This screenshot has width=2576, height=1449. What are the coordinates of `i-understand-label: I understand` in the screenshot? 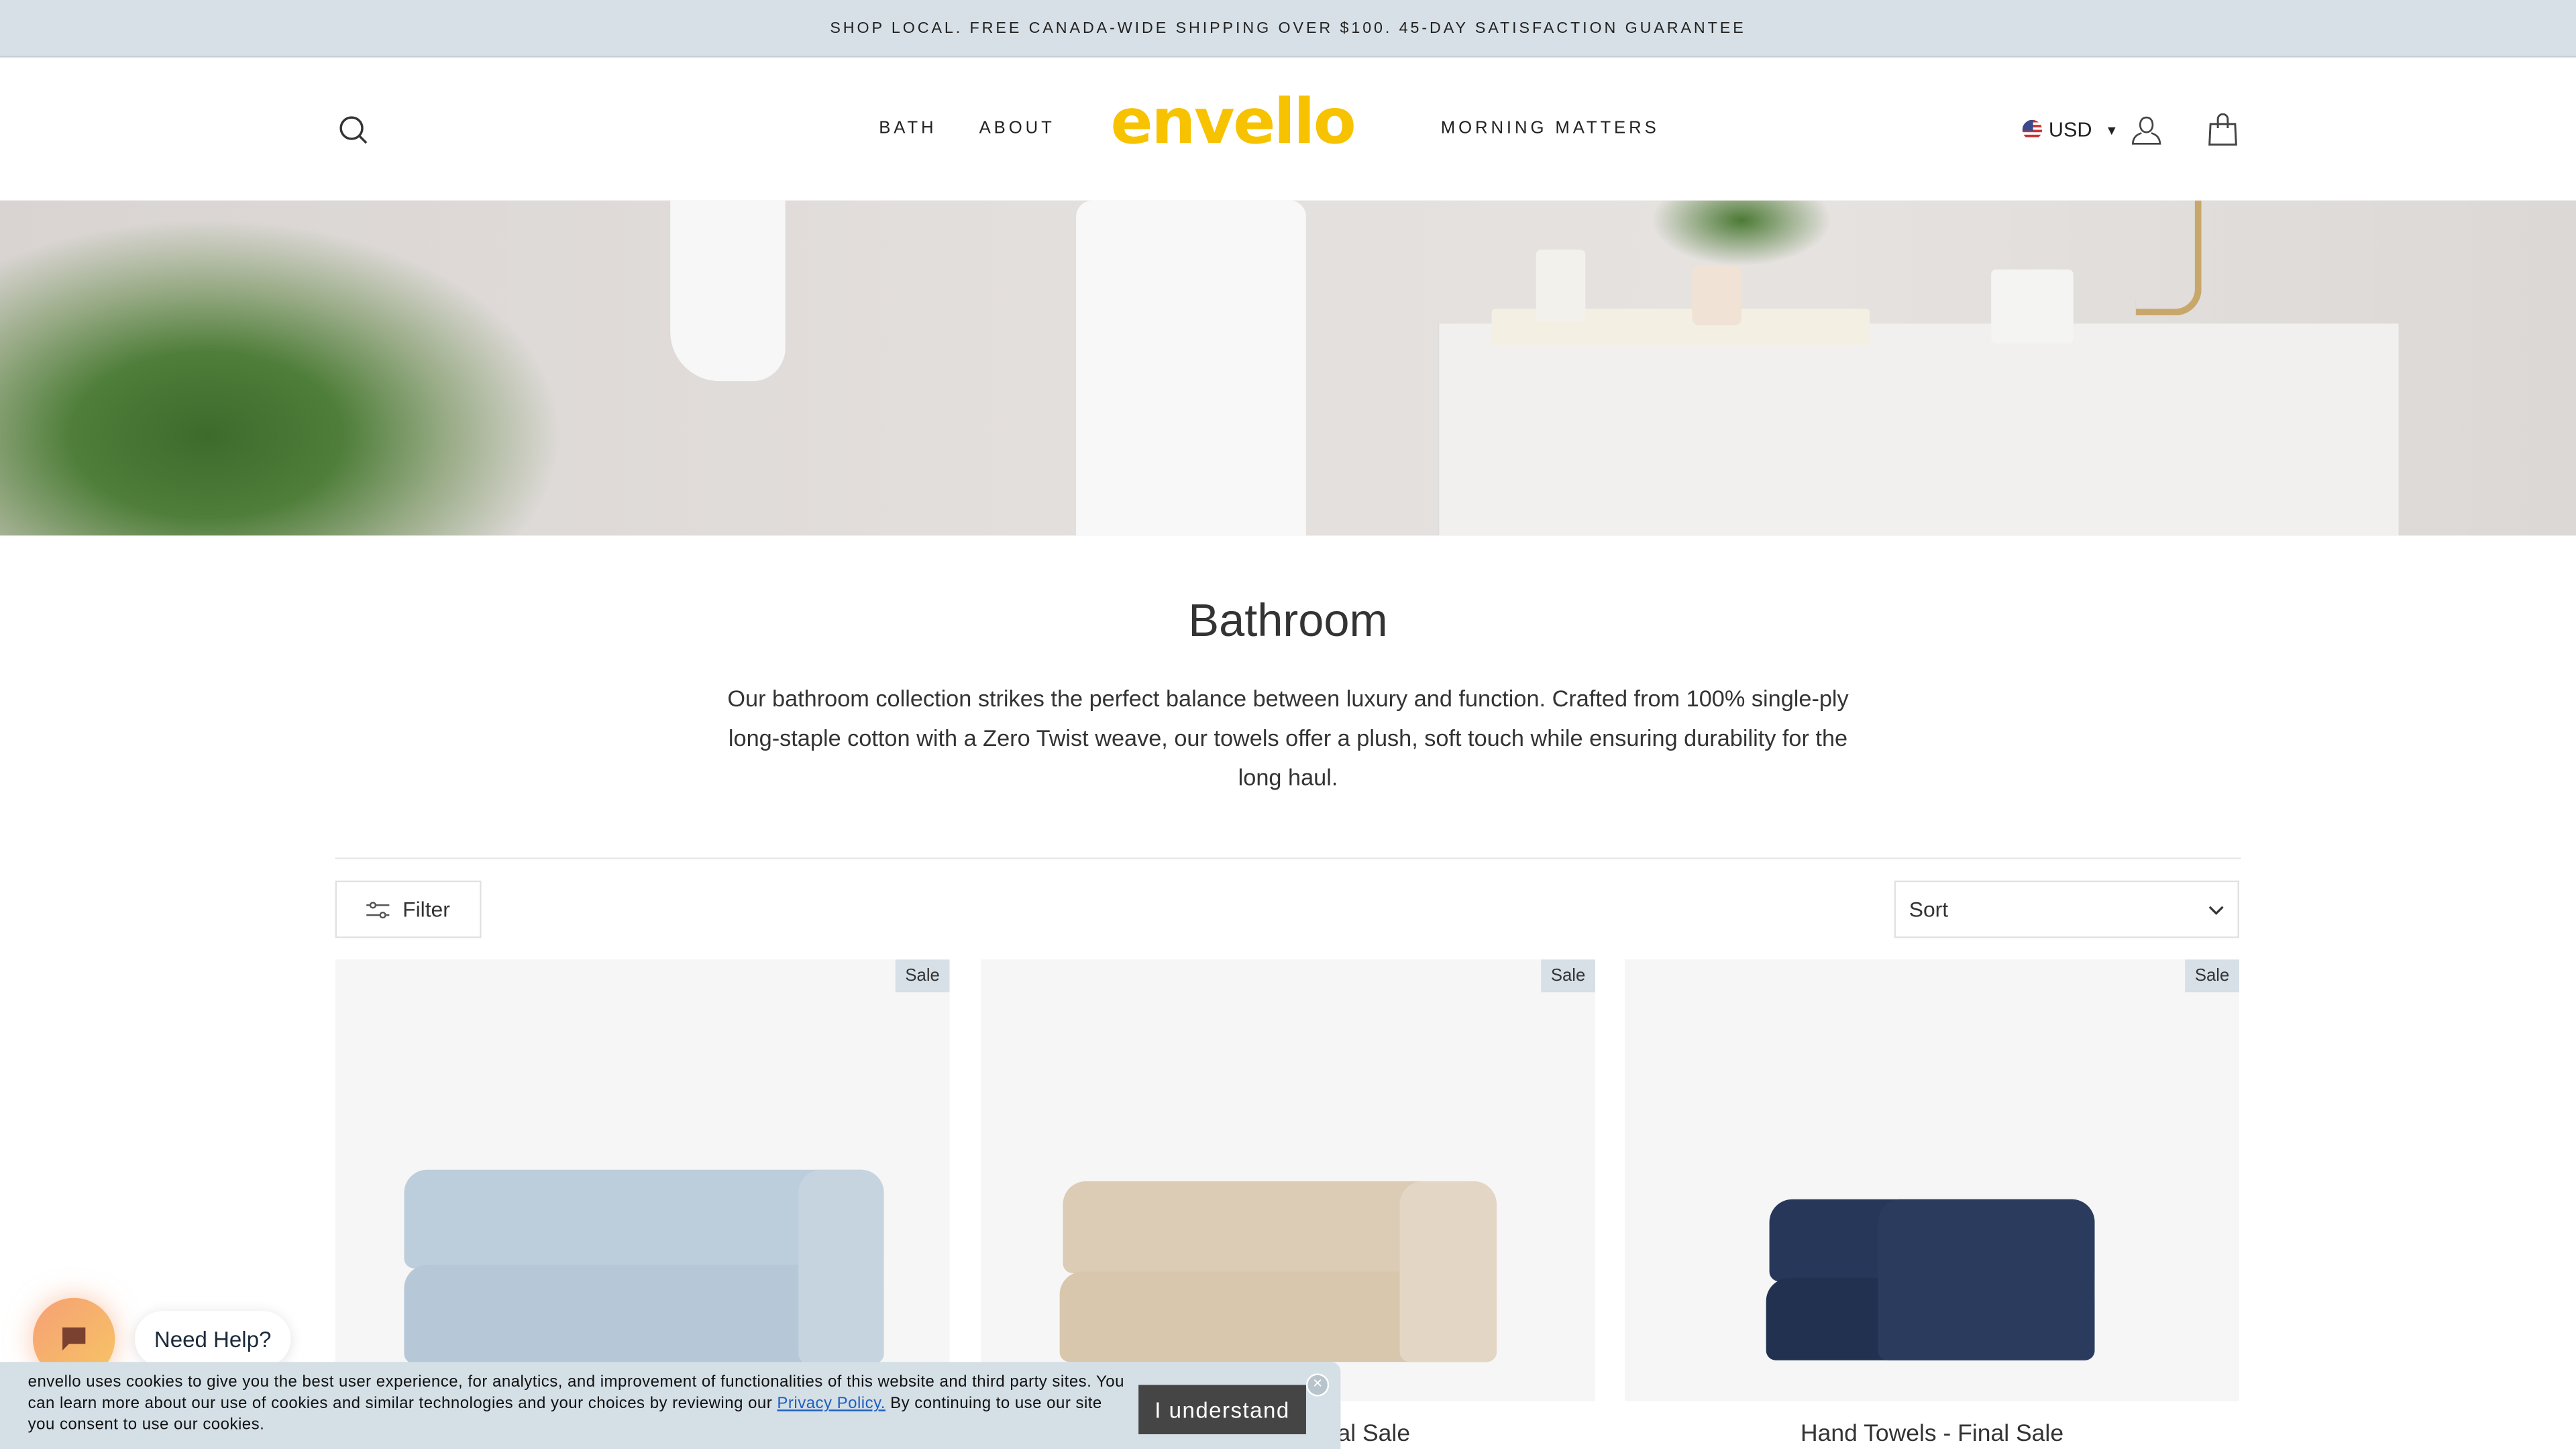 It's located at (1222, 1409).